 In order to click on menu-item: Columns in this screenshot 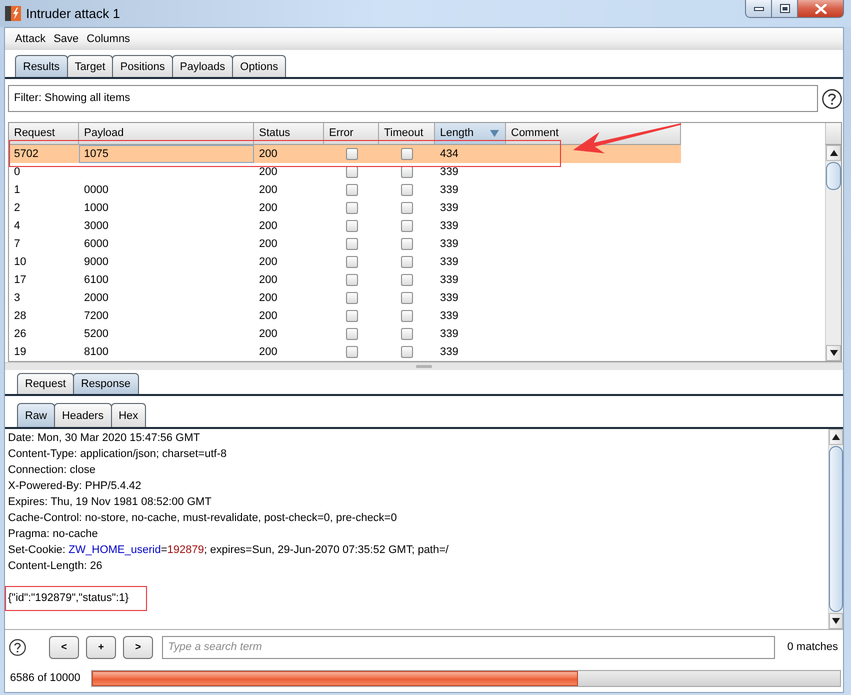, I will do `click(108, 39)`.